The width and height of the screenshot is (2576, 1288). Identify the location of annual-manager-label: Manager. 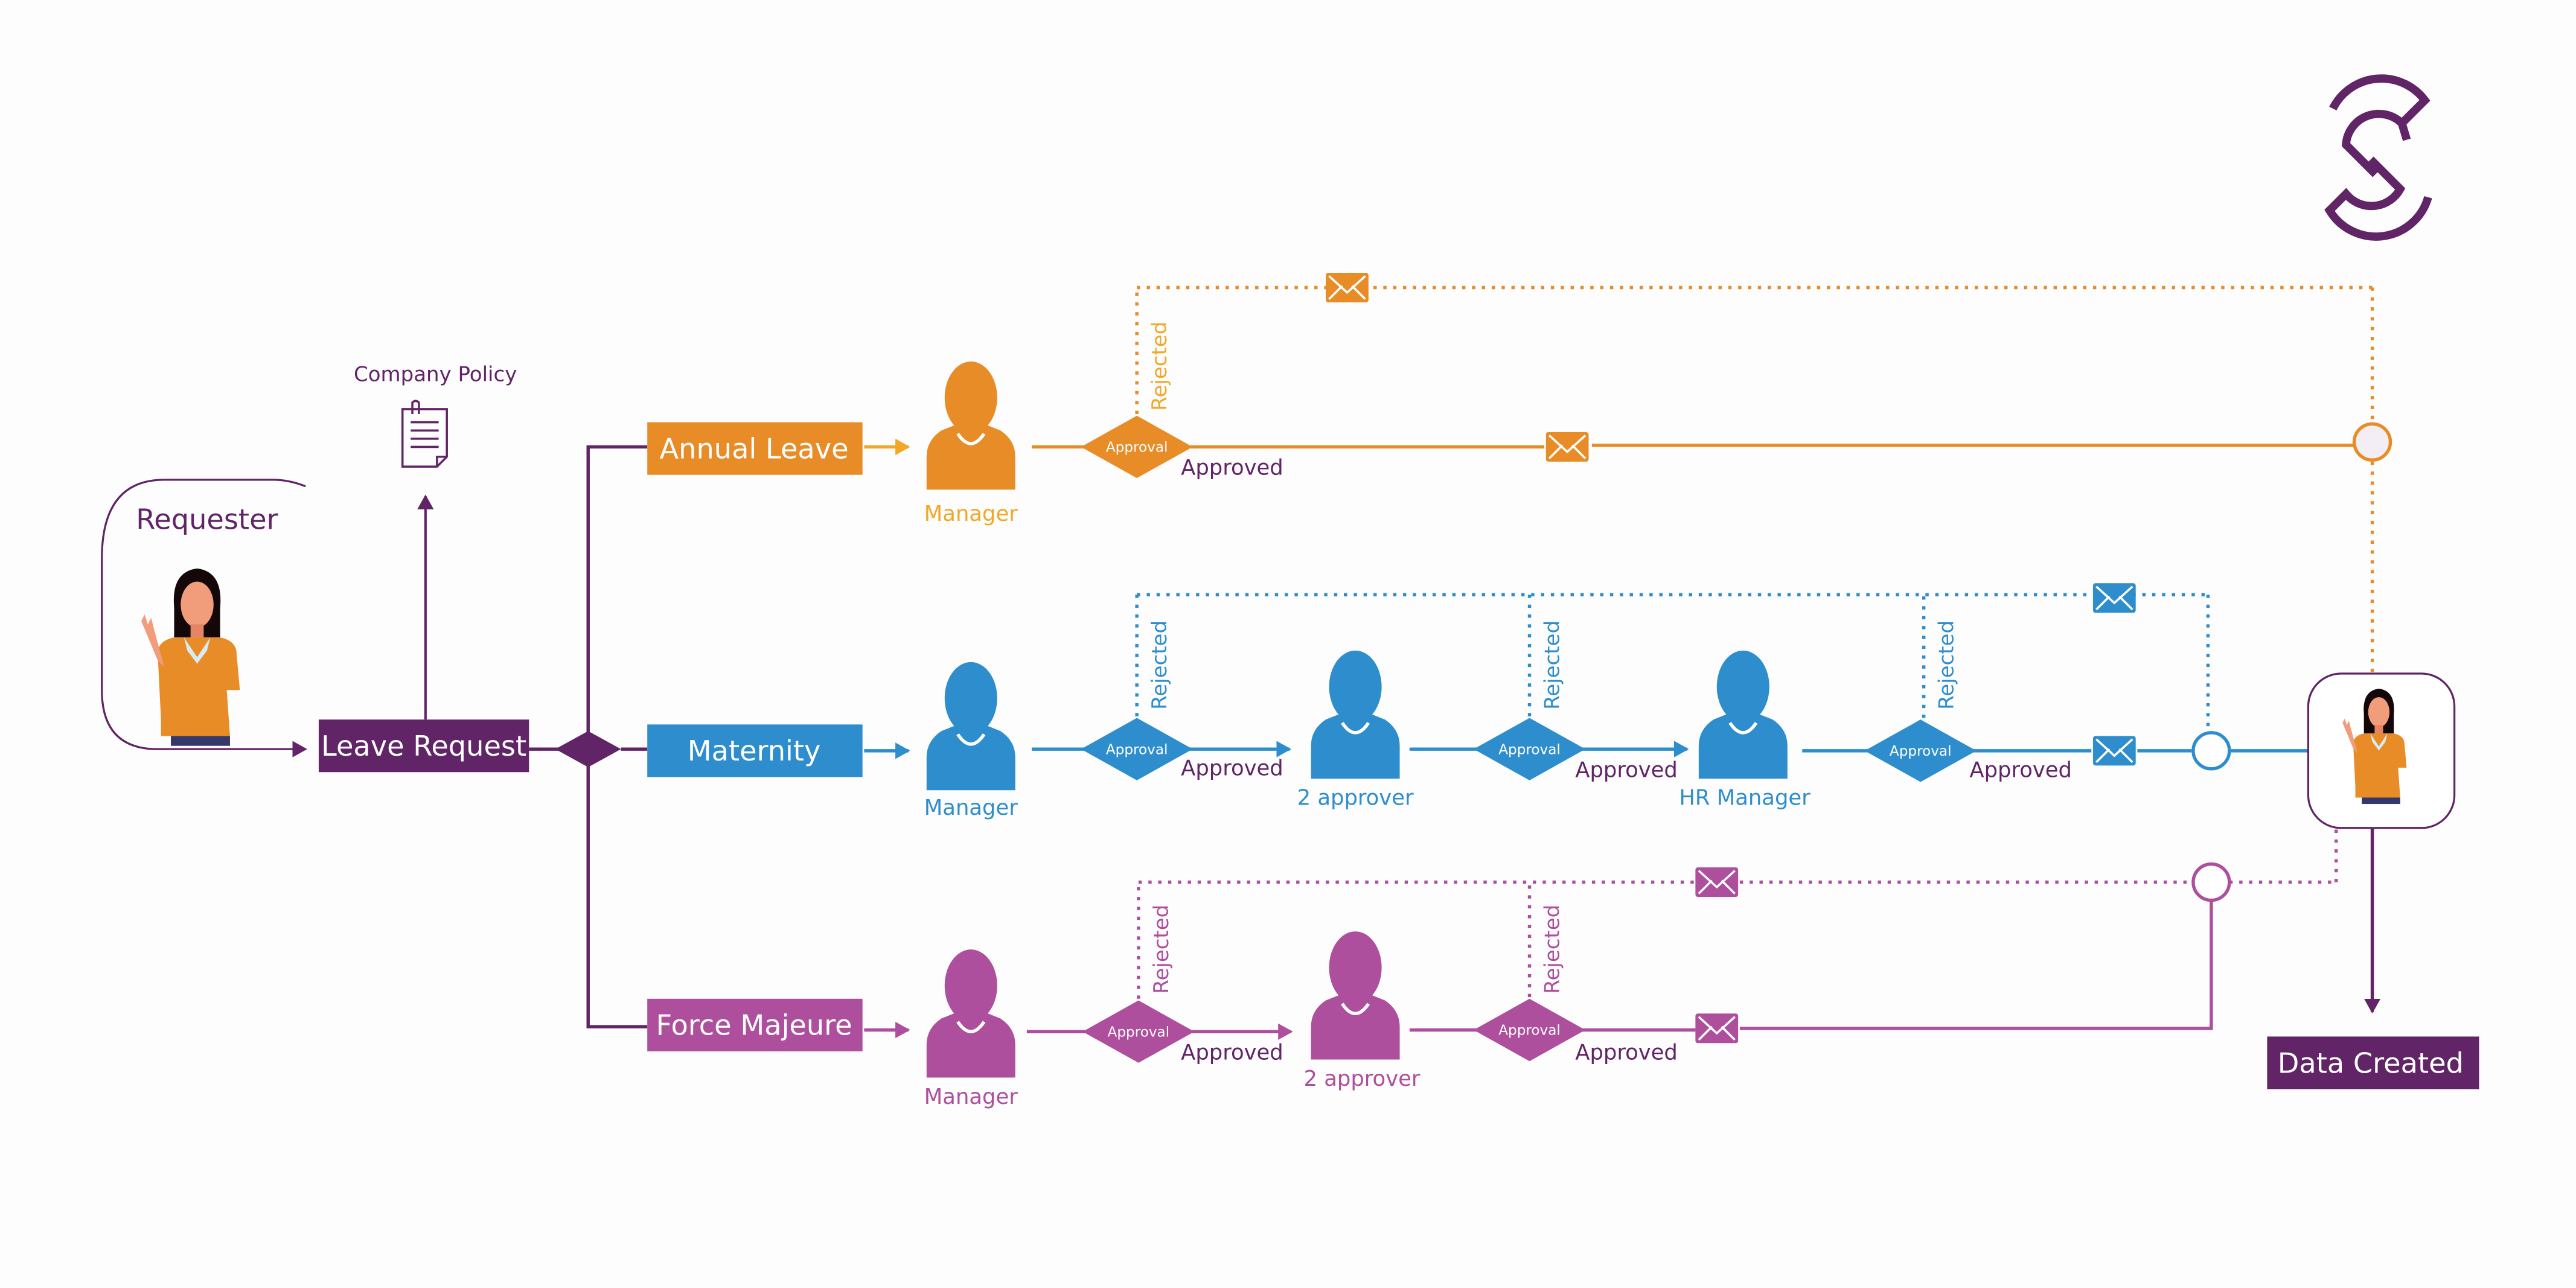
(971, 514).